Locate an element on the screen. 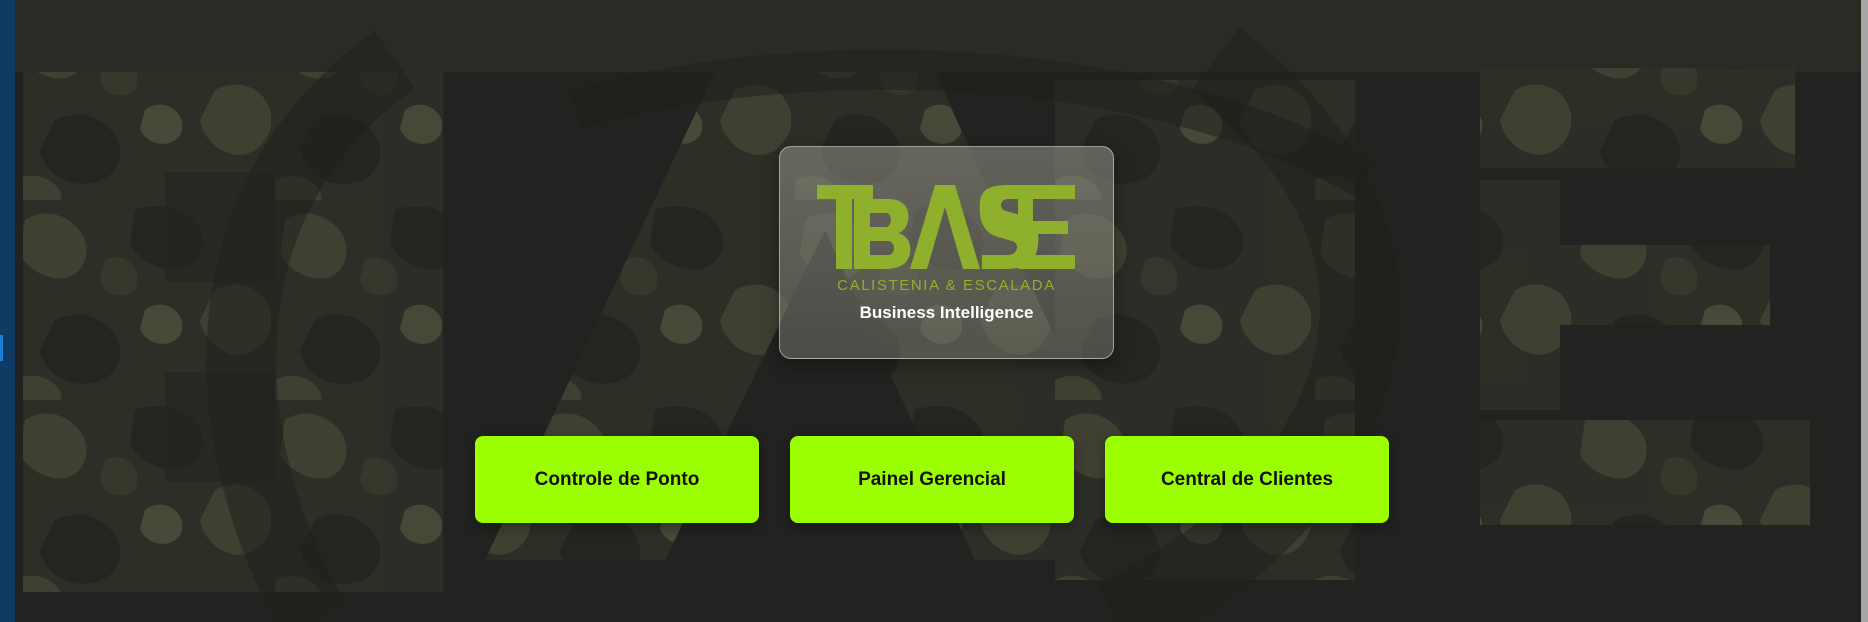 Image resolution: width=1868 pixels, height=622 pixels. left-window-edge is located at coordinates (8, 311).